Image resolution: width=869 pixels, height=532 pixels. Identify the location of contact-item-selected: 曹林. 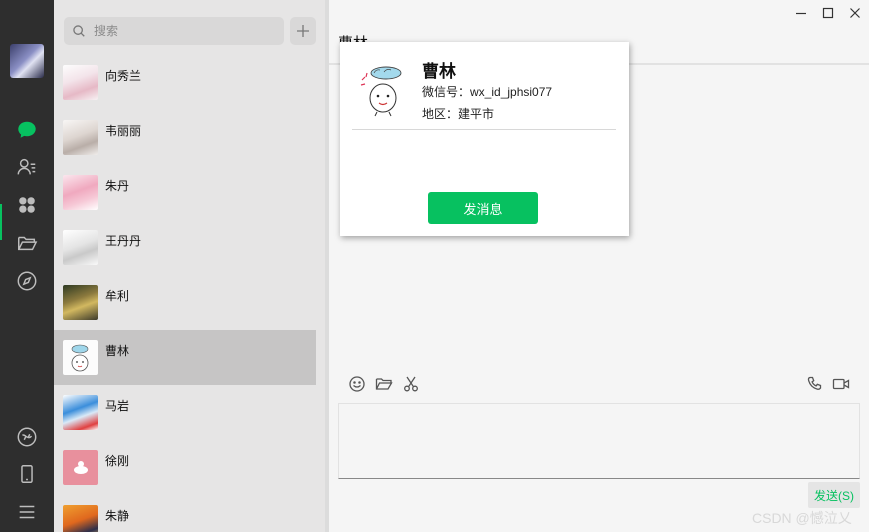
(185, 357).